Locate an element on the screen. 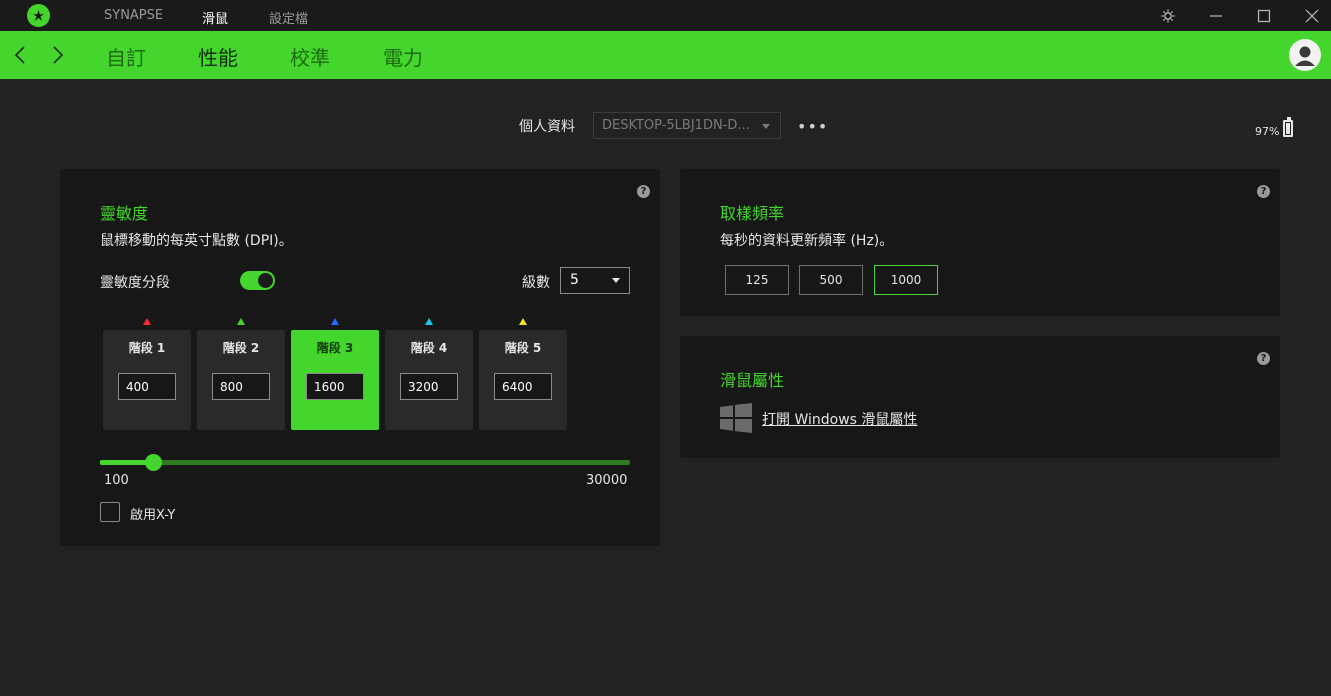 This screenshot has width=1331, height=696. stage-dpi-input: 6400 is located at coordinates (523, 386).